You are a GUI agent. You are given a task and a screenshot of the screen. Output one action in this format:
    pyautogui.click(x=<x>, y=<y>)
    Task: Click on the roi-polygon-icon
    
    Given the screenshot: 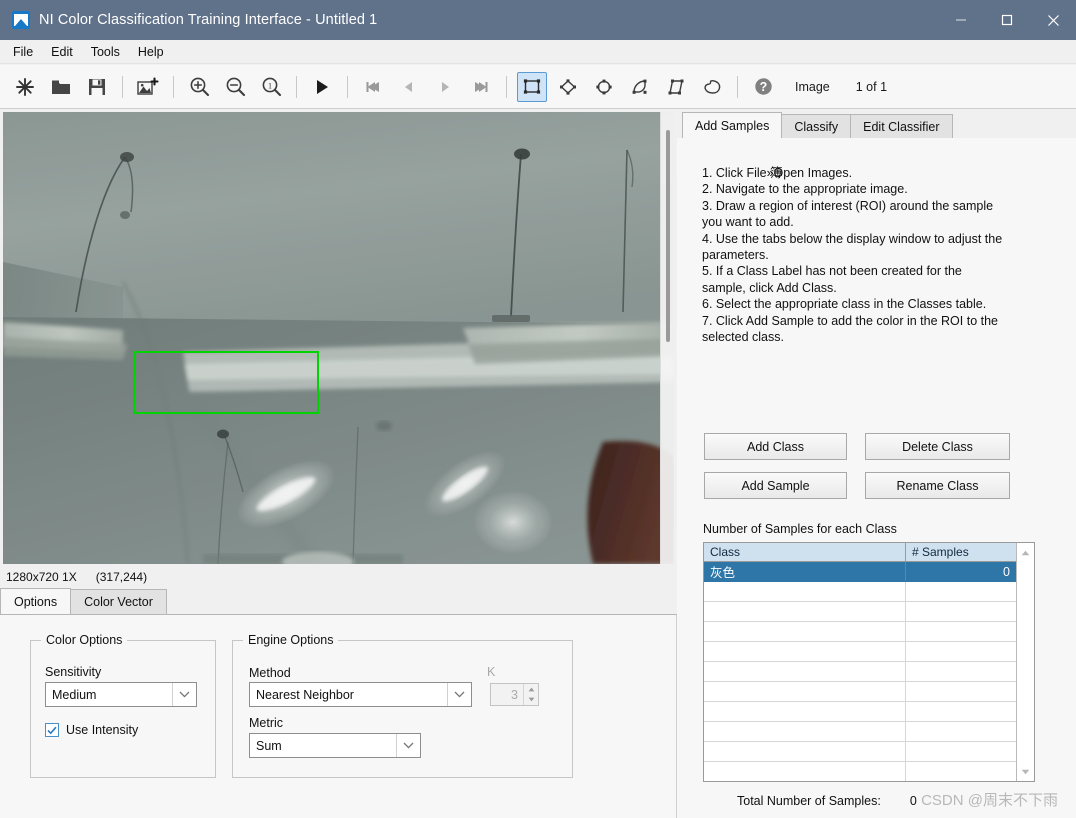 What is the action you would take?
    pyautogui.click(x=676, y=87)
    